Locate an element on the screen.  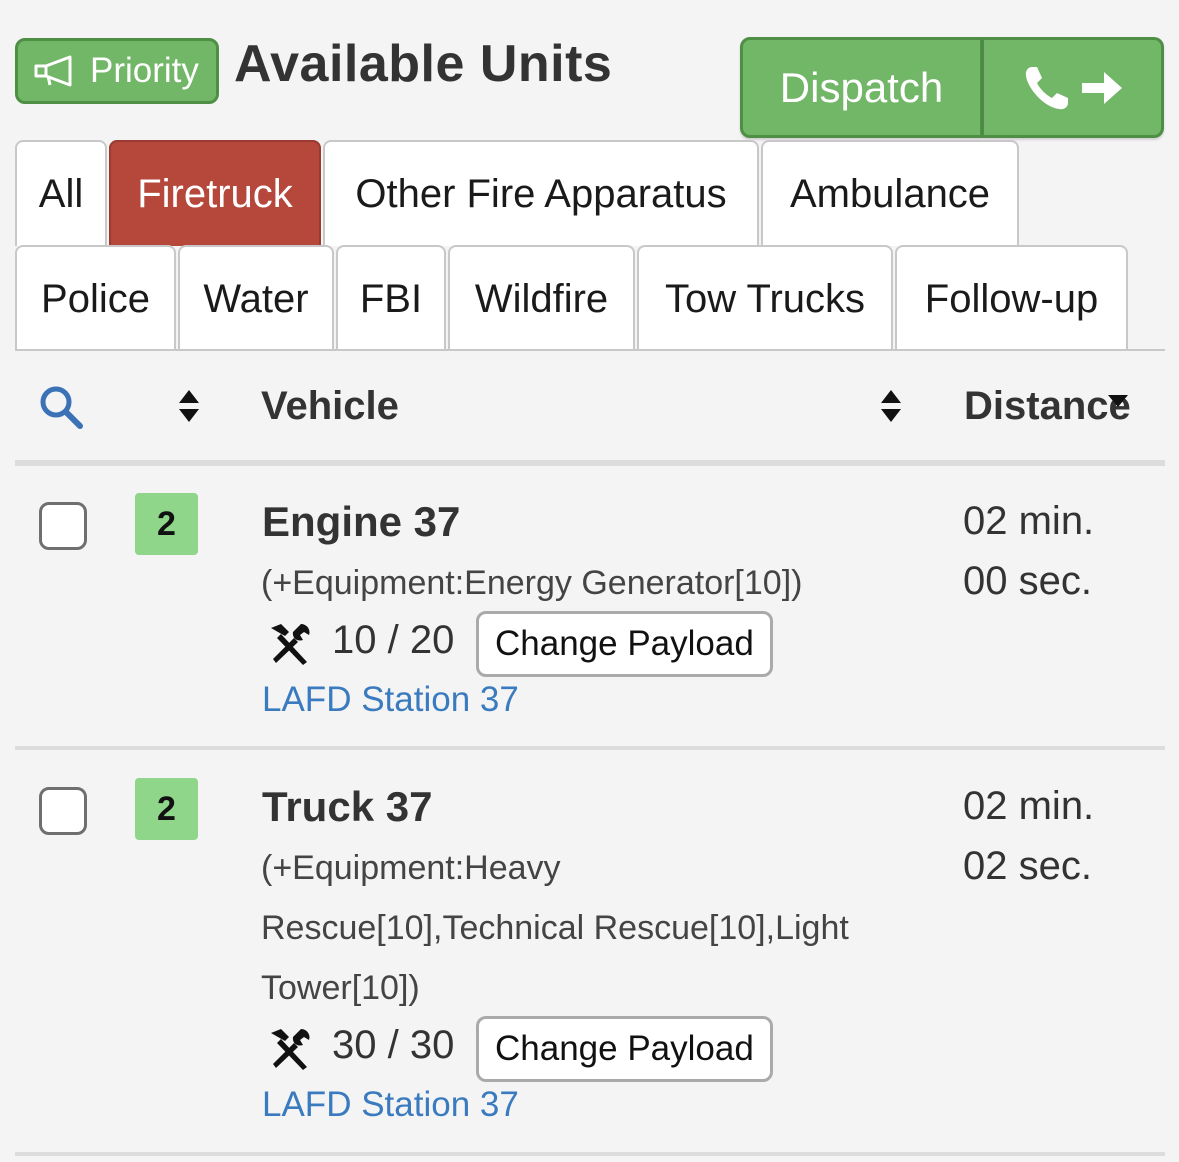
priority-label: Priority is located at coordinates (144, 70).